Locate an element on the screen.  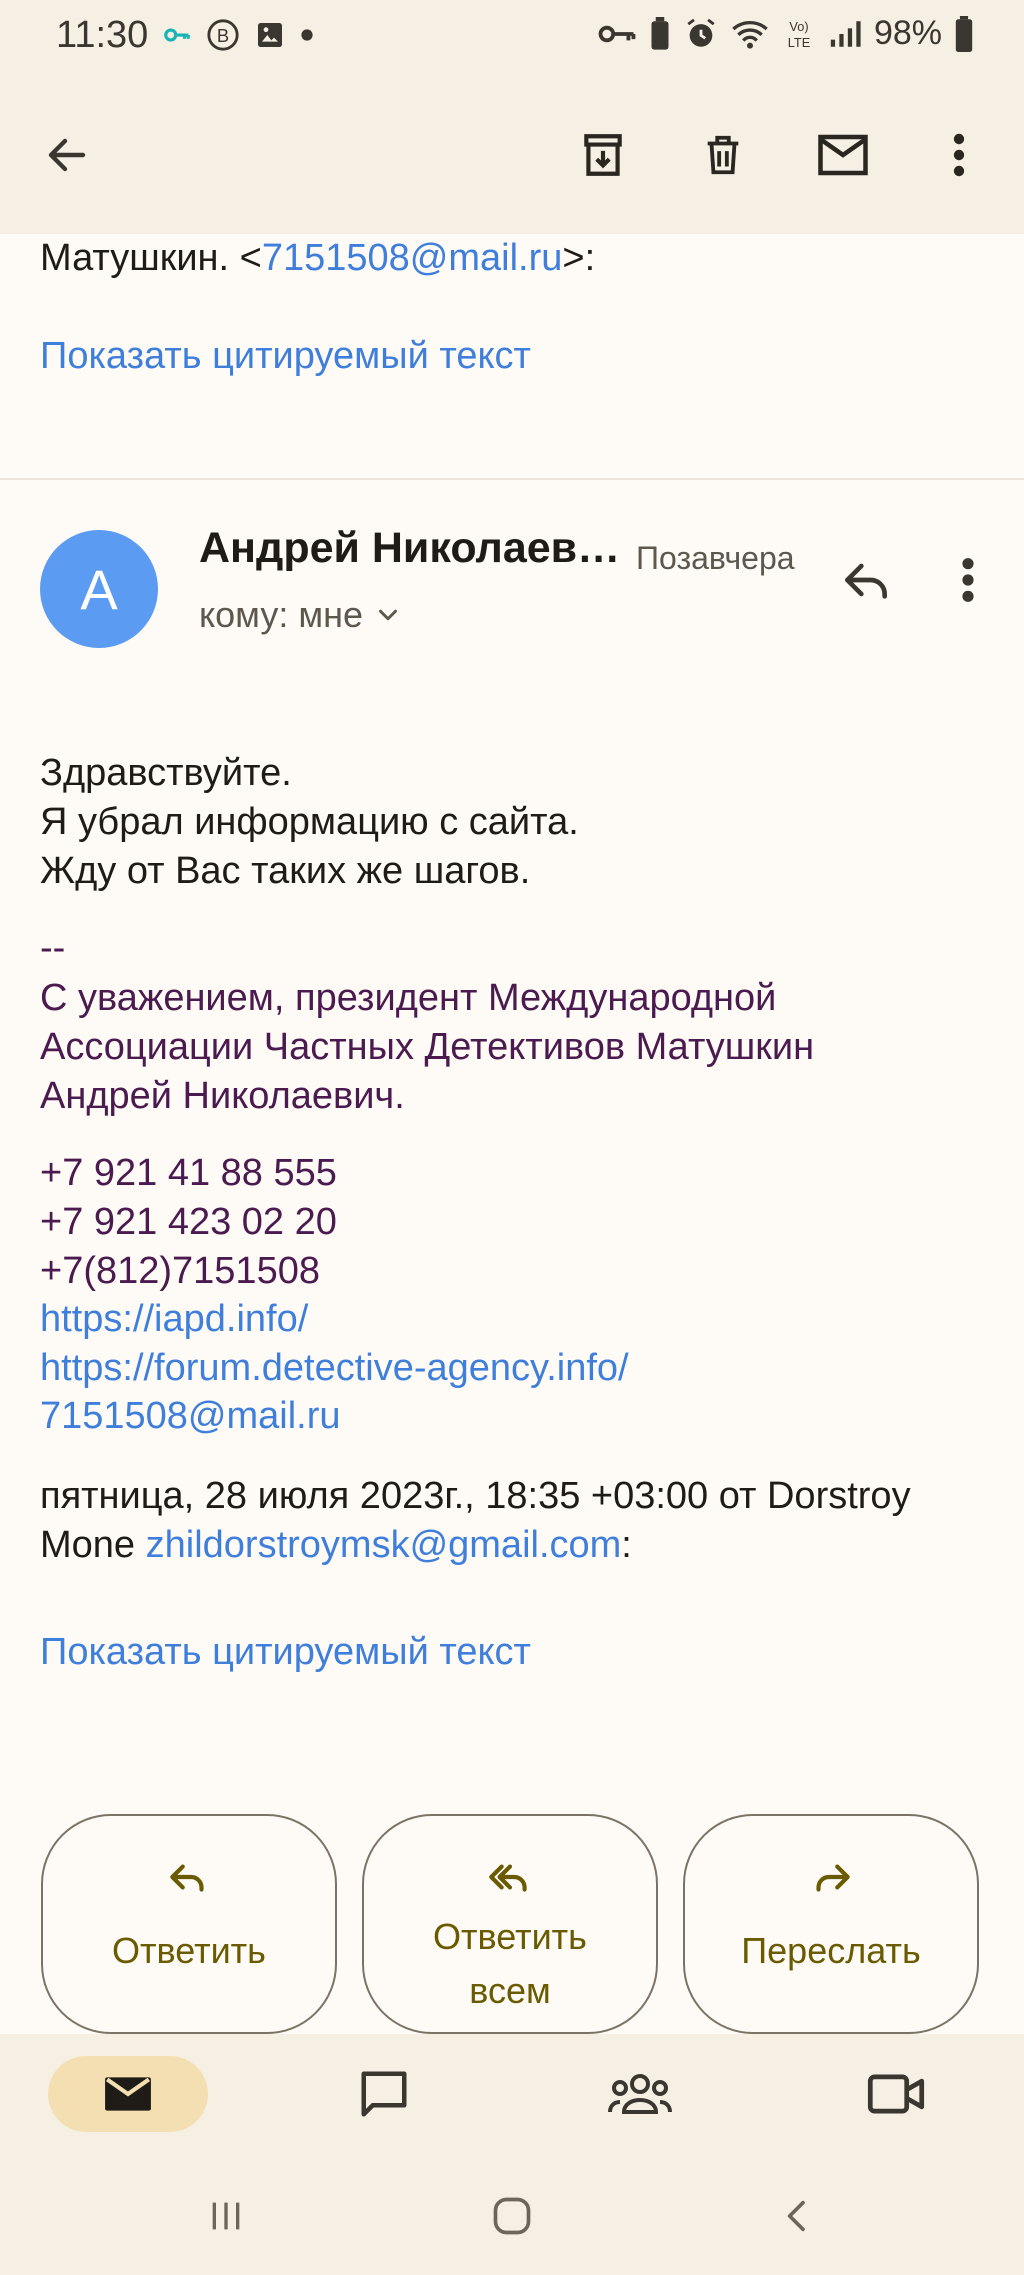
alarm-icon is located at coordinates (701, 32).